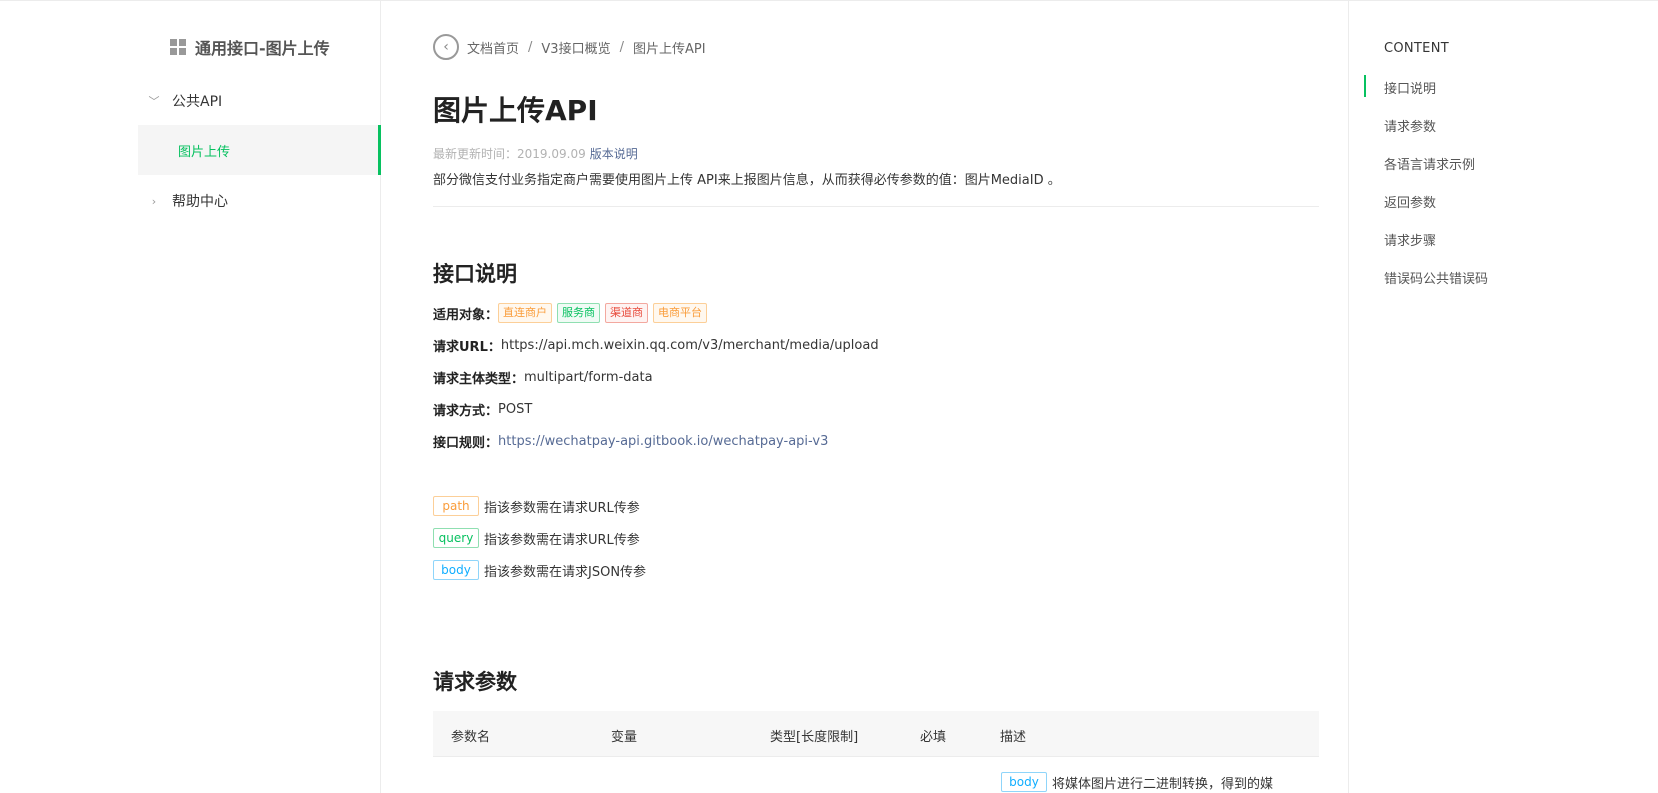 The width and height of the screenshot is (1658, 793). What do you see at coordinates (154, 201) in the screenshot?
I see `chevron-right-icon: ›` at bounding box center [154, 201].